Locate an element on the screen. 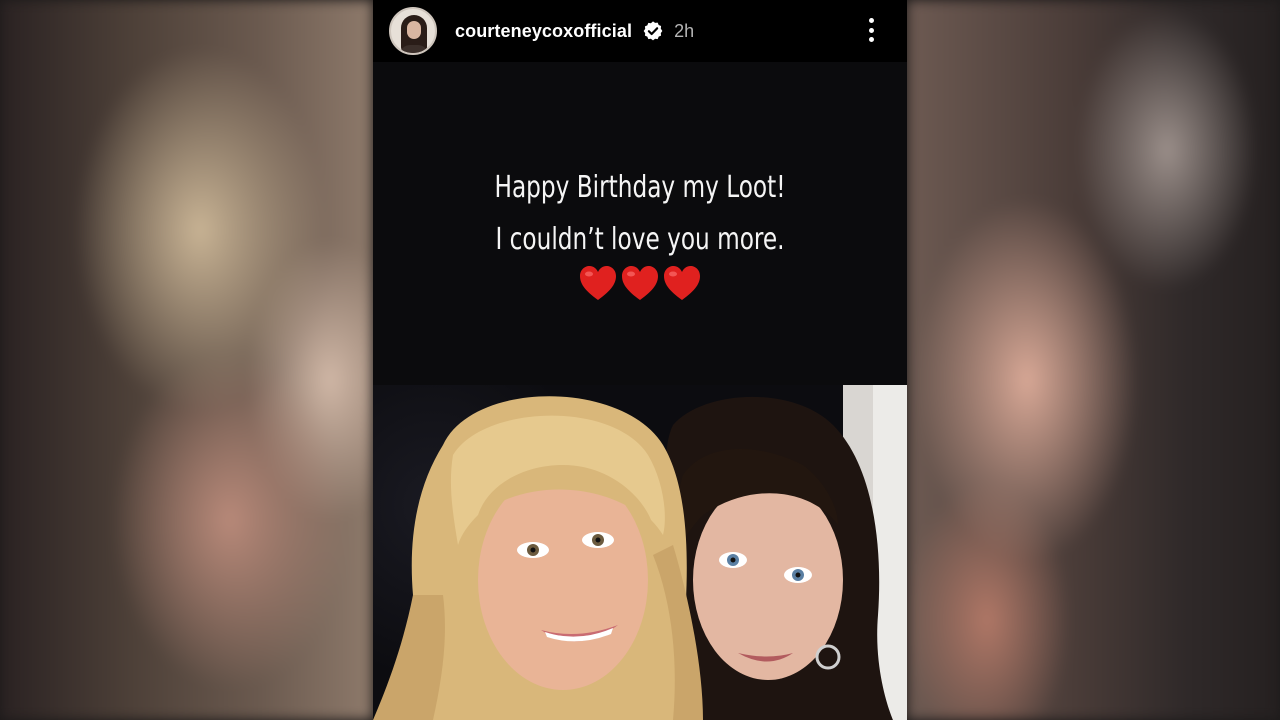 Image resolution: width=1280 pixels, height=720 pixels. verified-badge-icon is located at coordinates (653, 31).